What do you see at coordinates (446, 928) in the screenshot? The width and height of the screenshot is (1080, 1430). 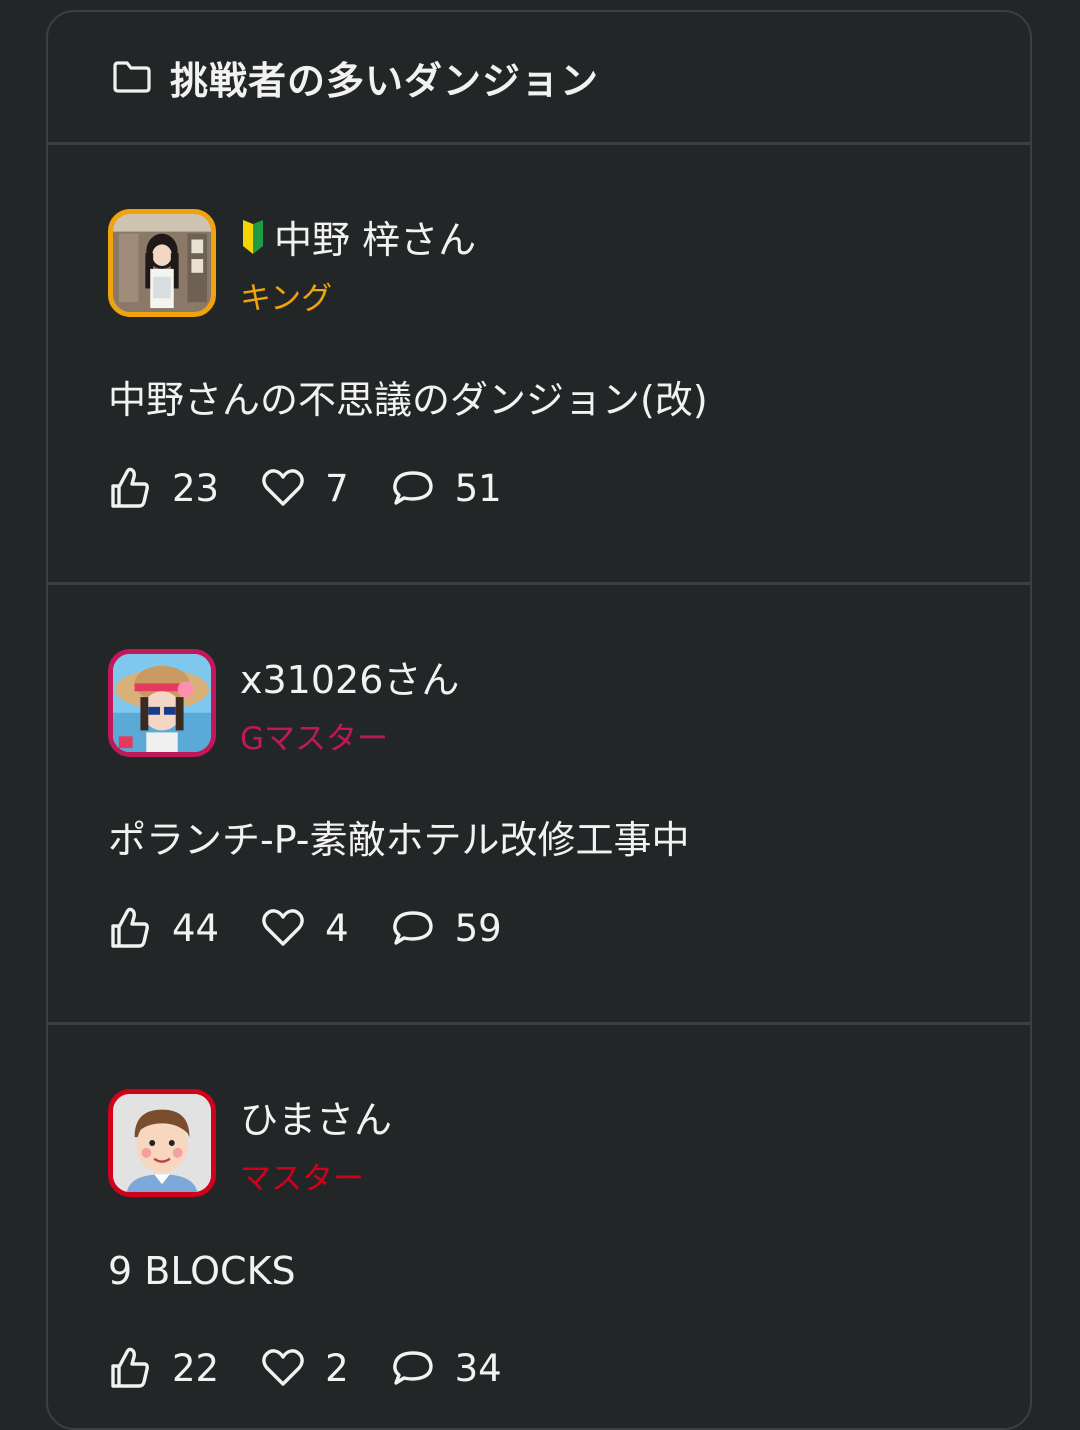 I see `comment-stat: 59` at bounding box center [446, 928].